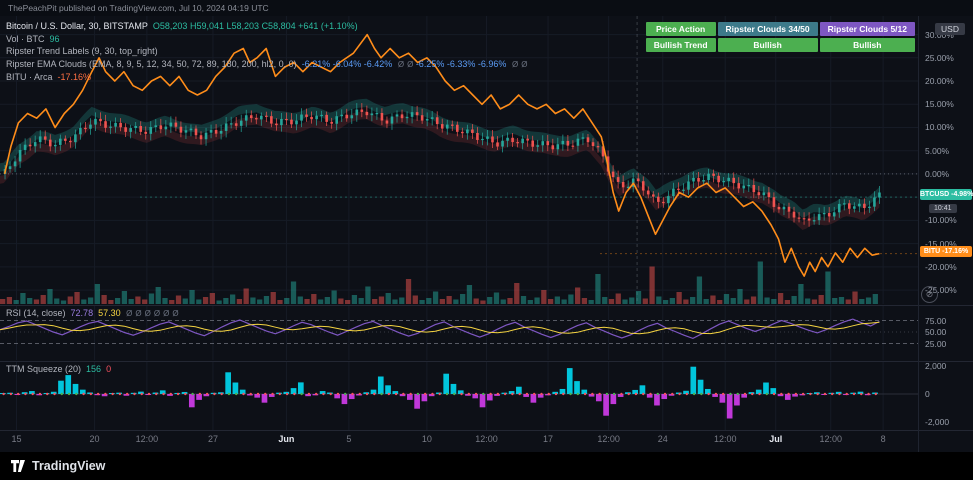 The height and width of the screenshot is (480, 973). What do you see at coordinates (94, 439) in the screenshot?
I see `time-tick-label: 20` at bounding box center [94, 439].